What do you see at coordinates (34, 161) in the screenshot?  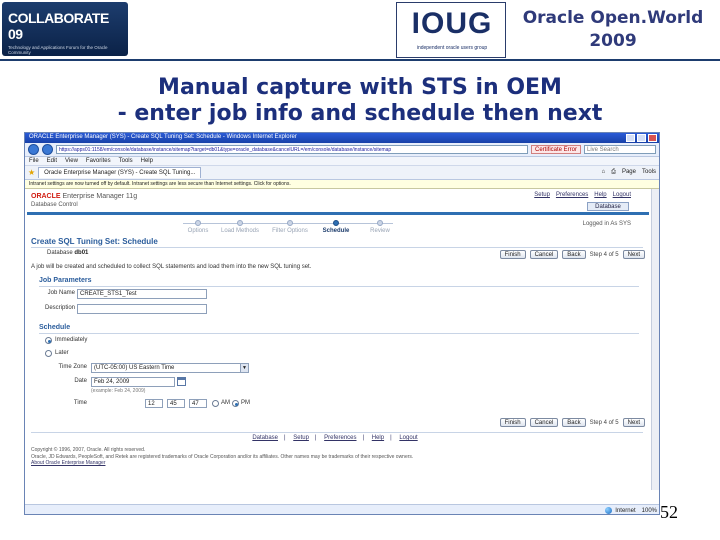 I see `menu-file: File` at bounding box center [34, 161].